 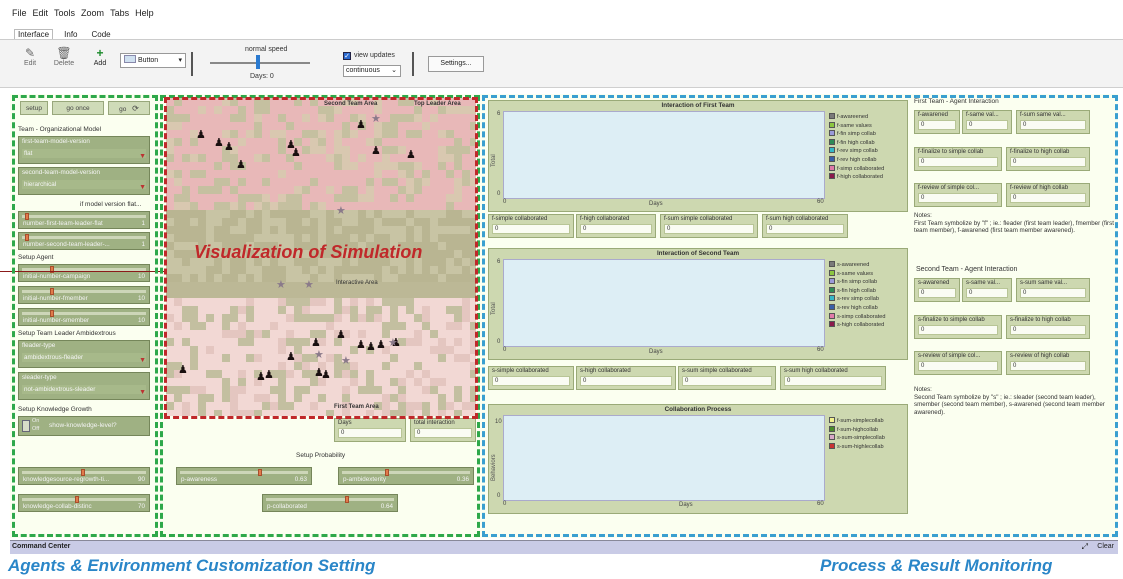 I want to click on speed-label: normal speed, so click(x=266, y=49).